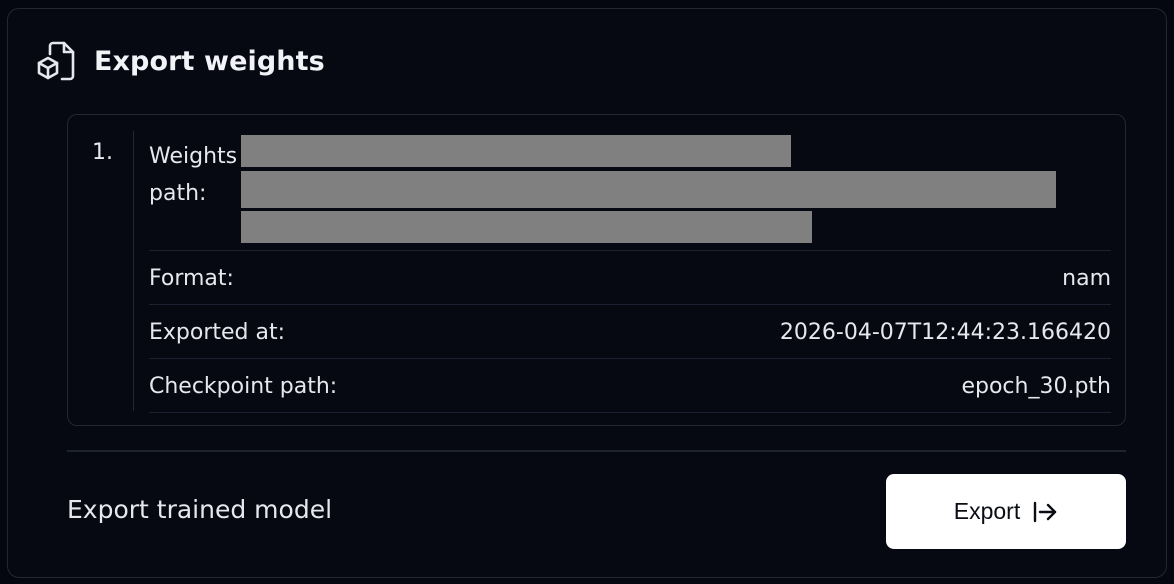  Describe the element at coordinates (193, 175) in the screenshot. I see `weights-path-label: Weights path:` at that location.